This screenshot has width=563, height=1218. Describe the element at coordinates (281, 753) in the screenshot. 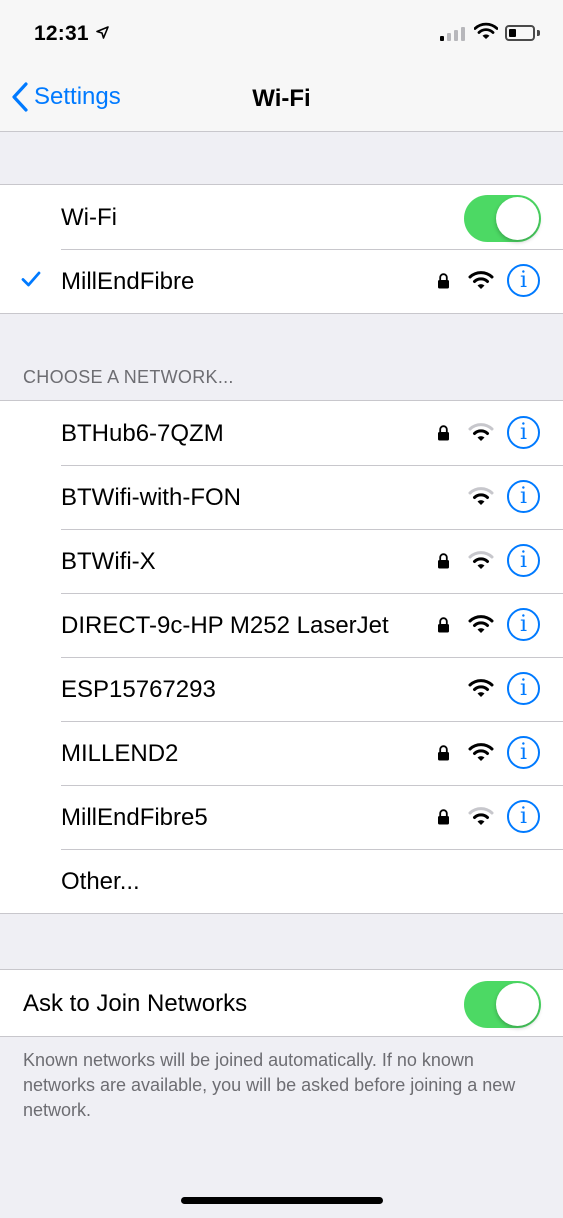

I see `network-row: MILLEND2 i` at that location.